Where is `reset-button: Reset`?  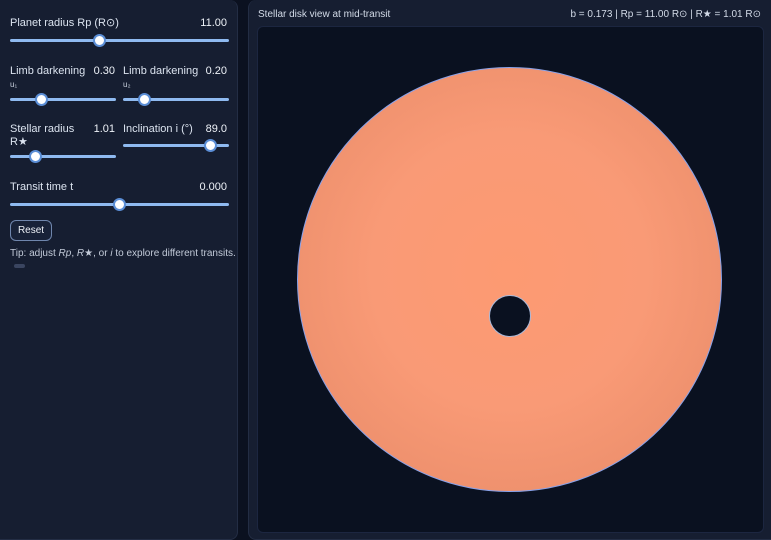 reset-button: Reset is located at coordinates (31, 230).